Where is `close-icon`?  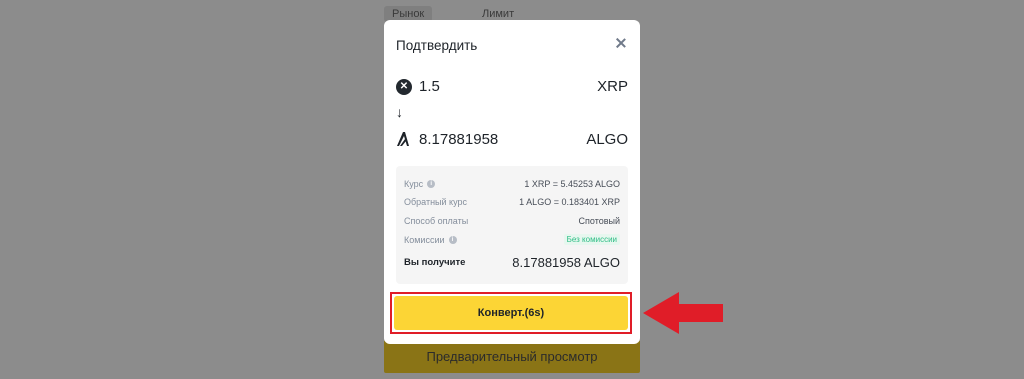
close-icon is located at coordinates (621, 43).